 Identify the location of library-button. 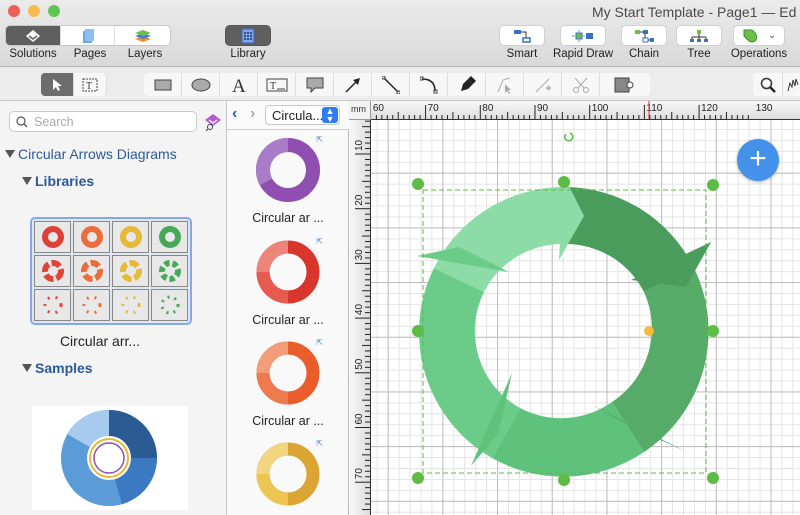
(248, 35).